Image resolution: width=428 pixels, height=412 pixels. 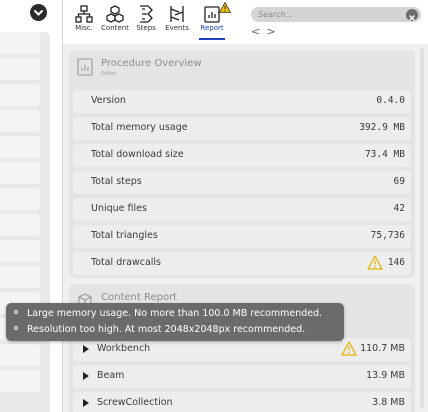 What do you see at coordinates (212, 28) in the screenshot?
I see `tab-label: Report` at bounding box center [212, 28].